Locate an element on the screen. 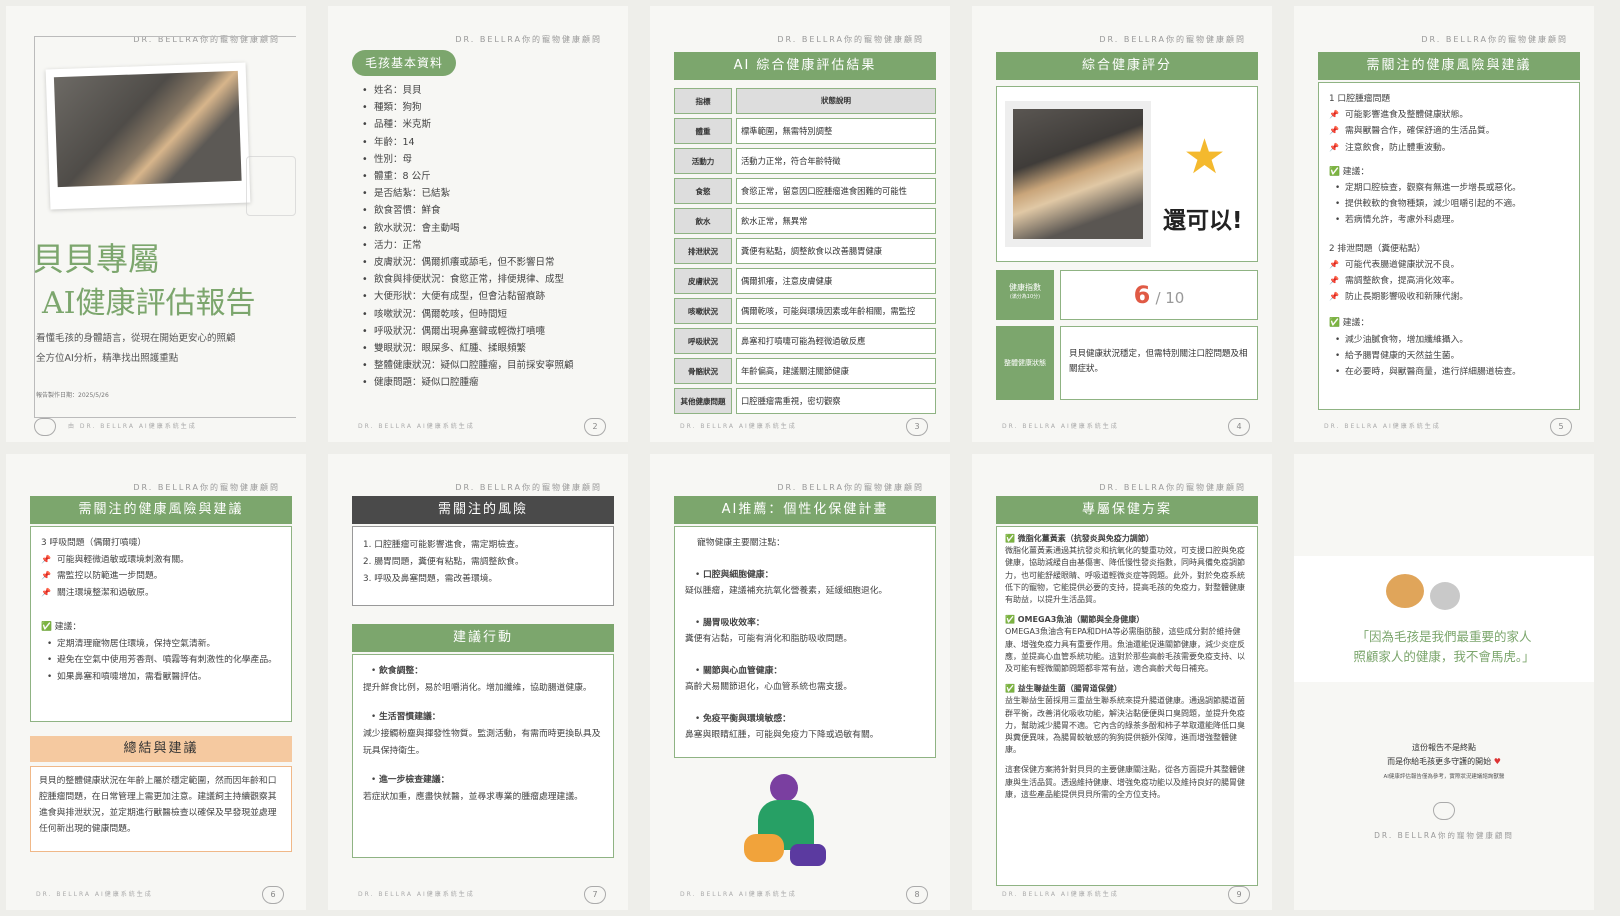  info-item: 皮膚狀況：偶爾抓癢或舔毛，但不影響日常 is located at coordinates (468, 262).